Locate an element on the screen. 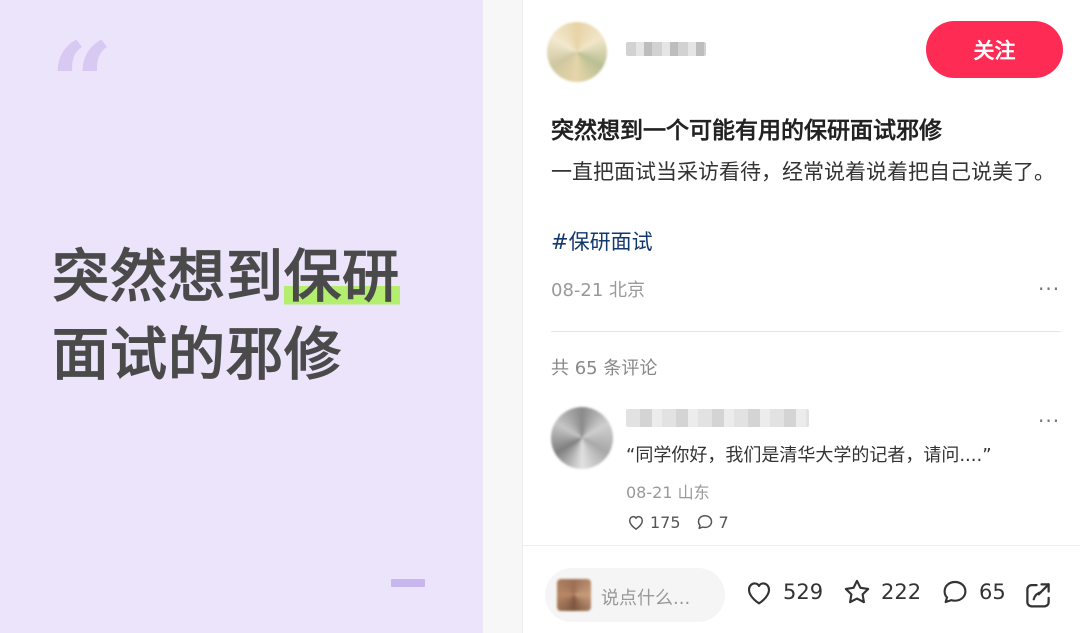 This screenshot has height=633, width=1080. comment-like-button: 175 is located at coordinates (653, 522).